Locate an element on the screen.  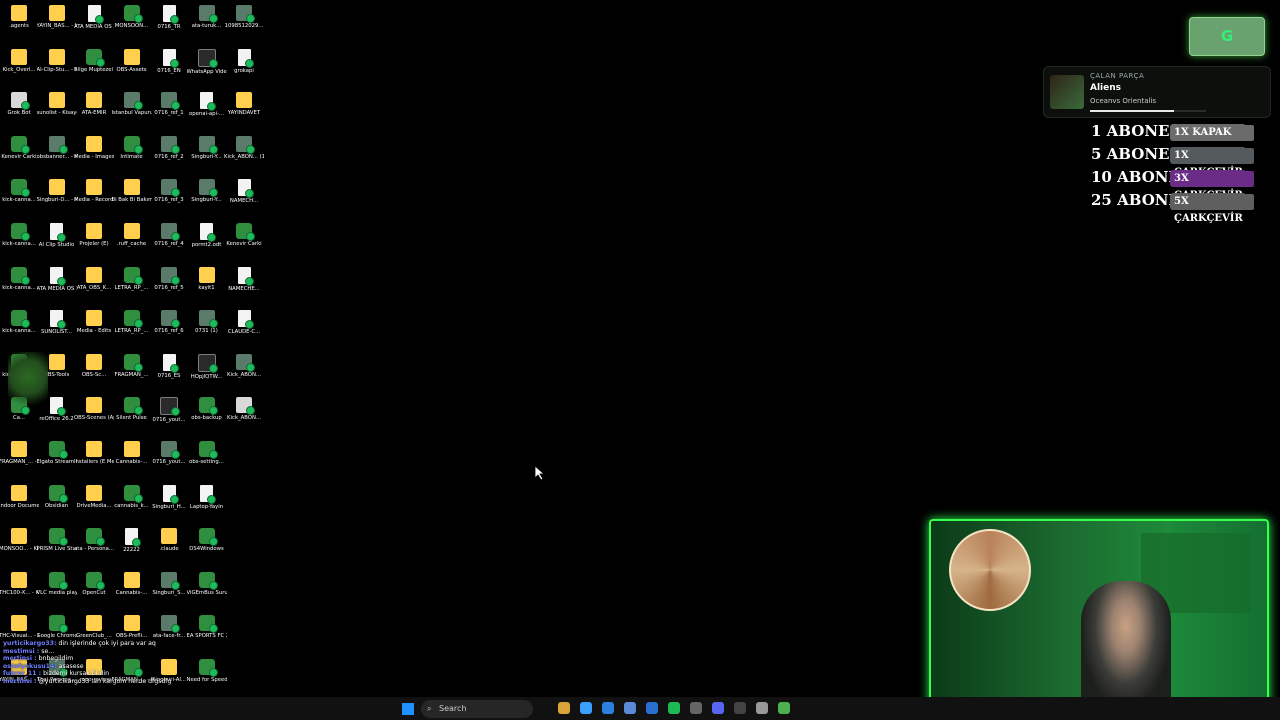
desktop-icon: Bi Bak Bi Bakım is located at coordinates (132, 199).